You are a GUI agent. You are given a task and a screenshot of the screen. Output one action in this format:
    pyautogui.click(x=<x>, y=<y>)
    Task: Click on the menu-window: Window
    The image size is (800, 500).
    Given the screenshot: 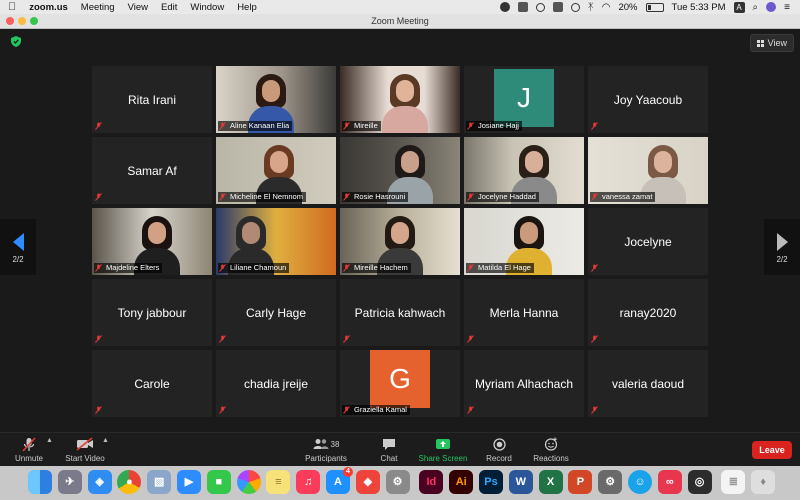 What is the action you would take?
    pyautogui.click(x=207, y=7)
    